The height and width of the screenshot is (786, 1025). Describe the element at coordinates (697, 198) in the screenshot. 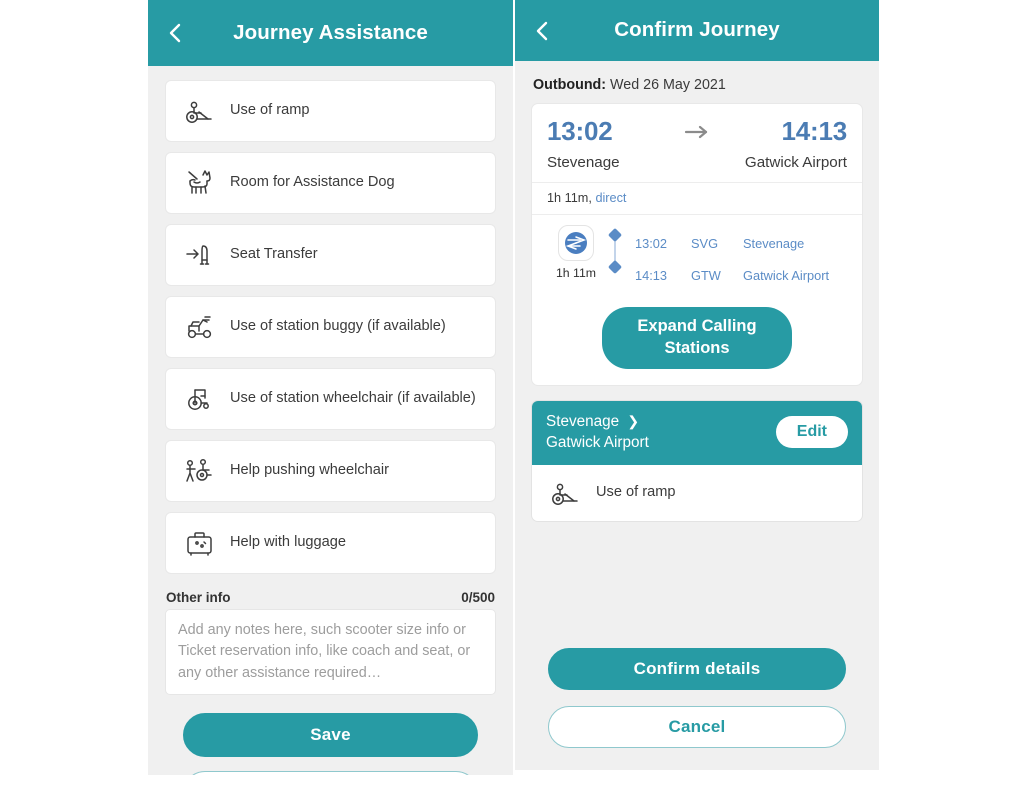

I see `journey-meta: 1h 11m, direct` at that location.